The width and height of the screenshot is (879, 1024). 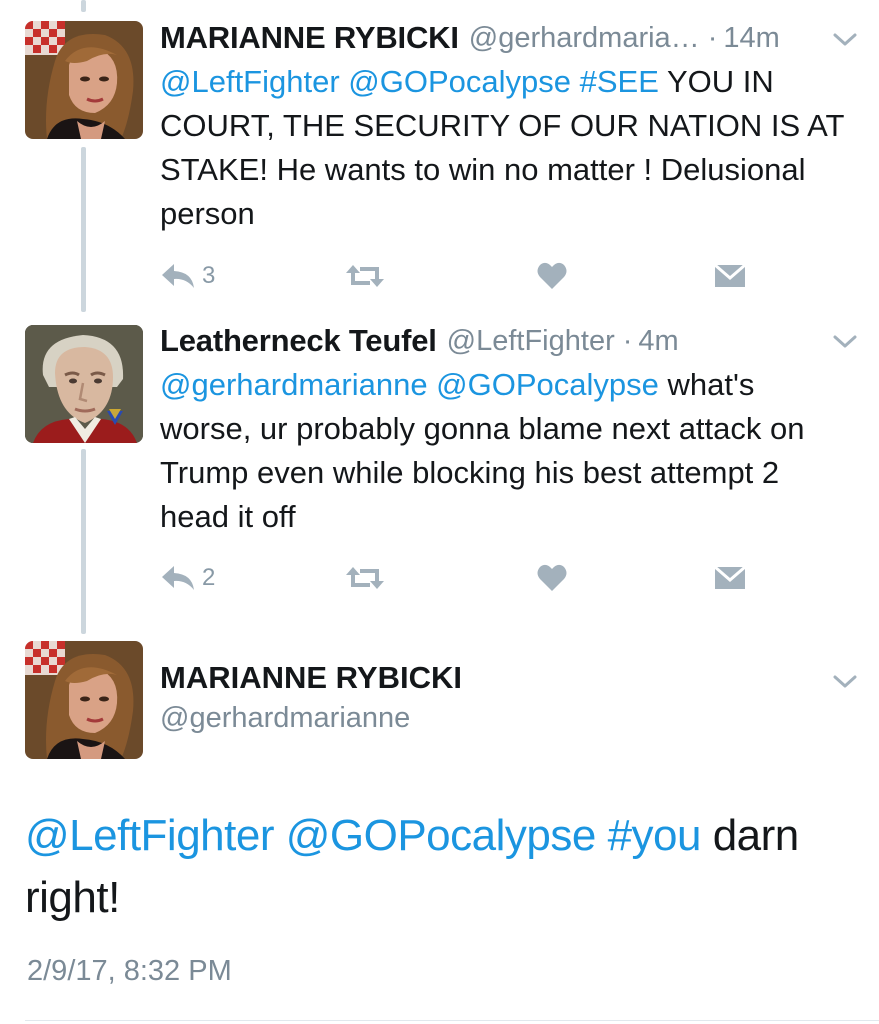 I want to click on tweet-timestamp: 14m, so click(x=751, y=38).